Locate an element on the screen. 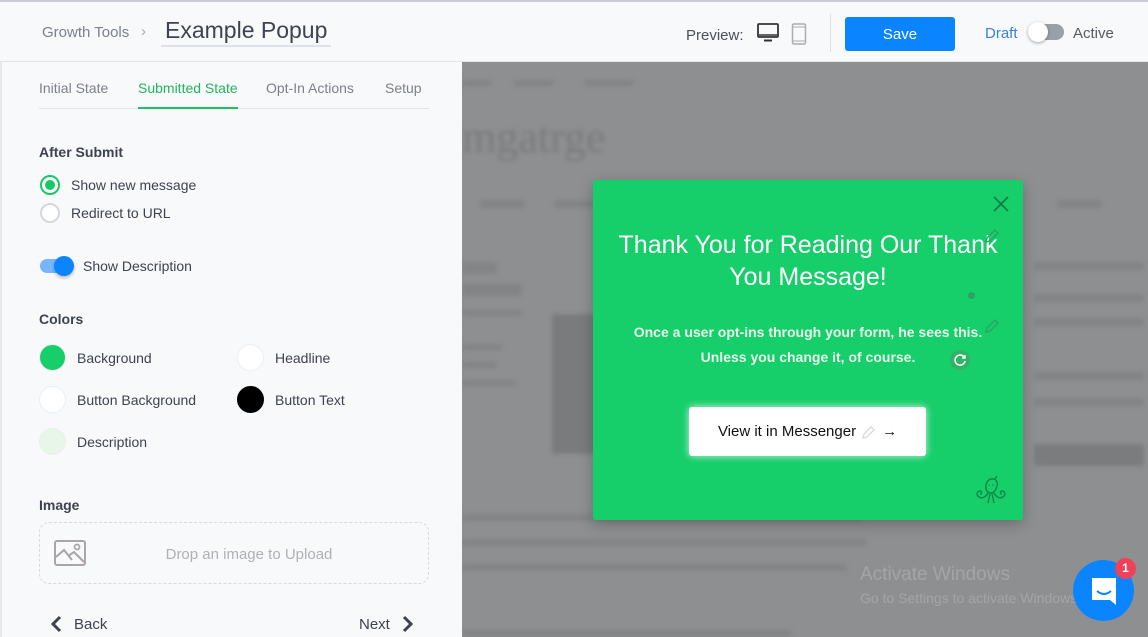 The width and height of the screenshot is (1148, 637). arrow-right-icon: → is located at coordinates (890, 431).